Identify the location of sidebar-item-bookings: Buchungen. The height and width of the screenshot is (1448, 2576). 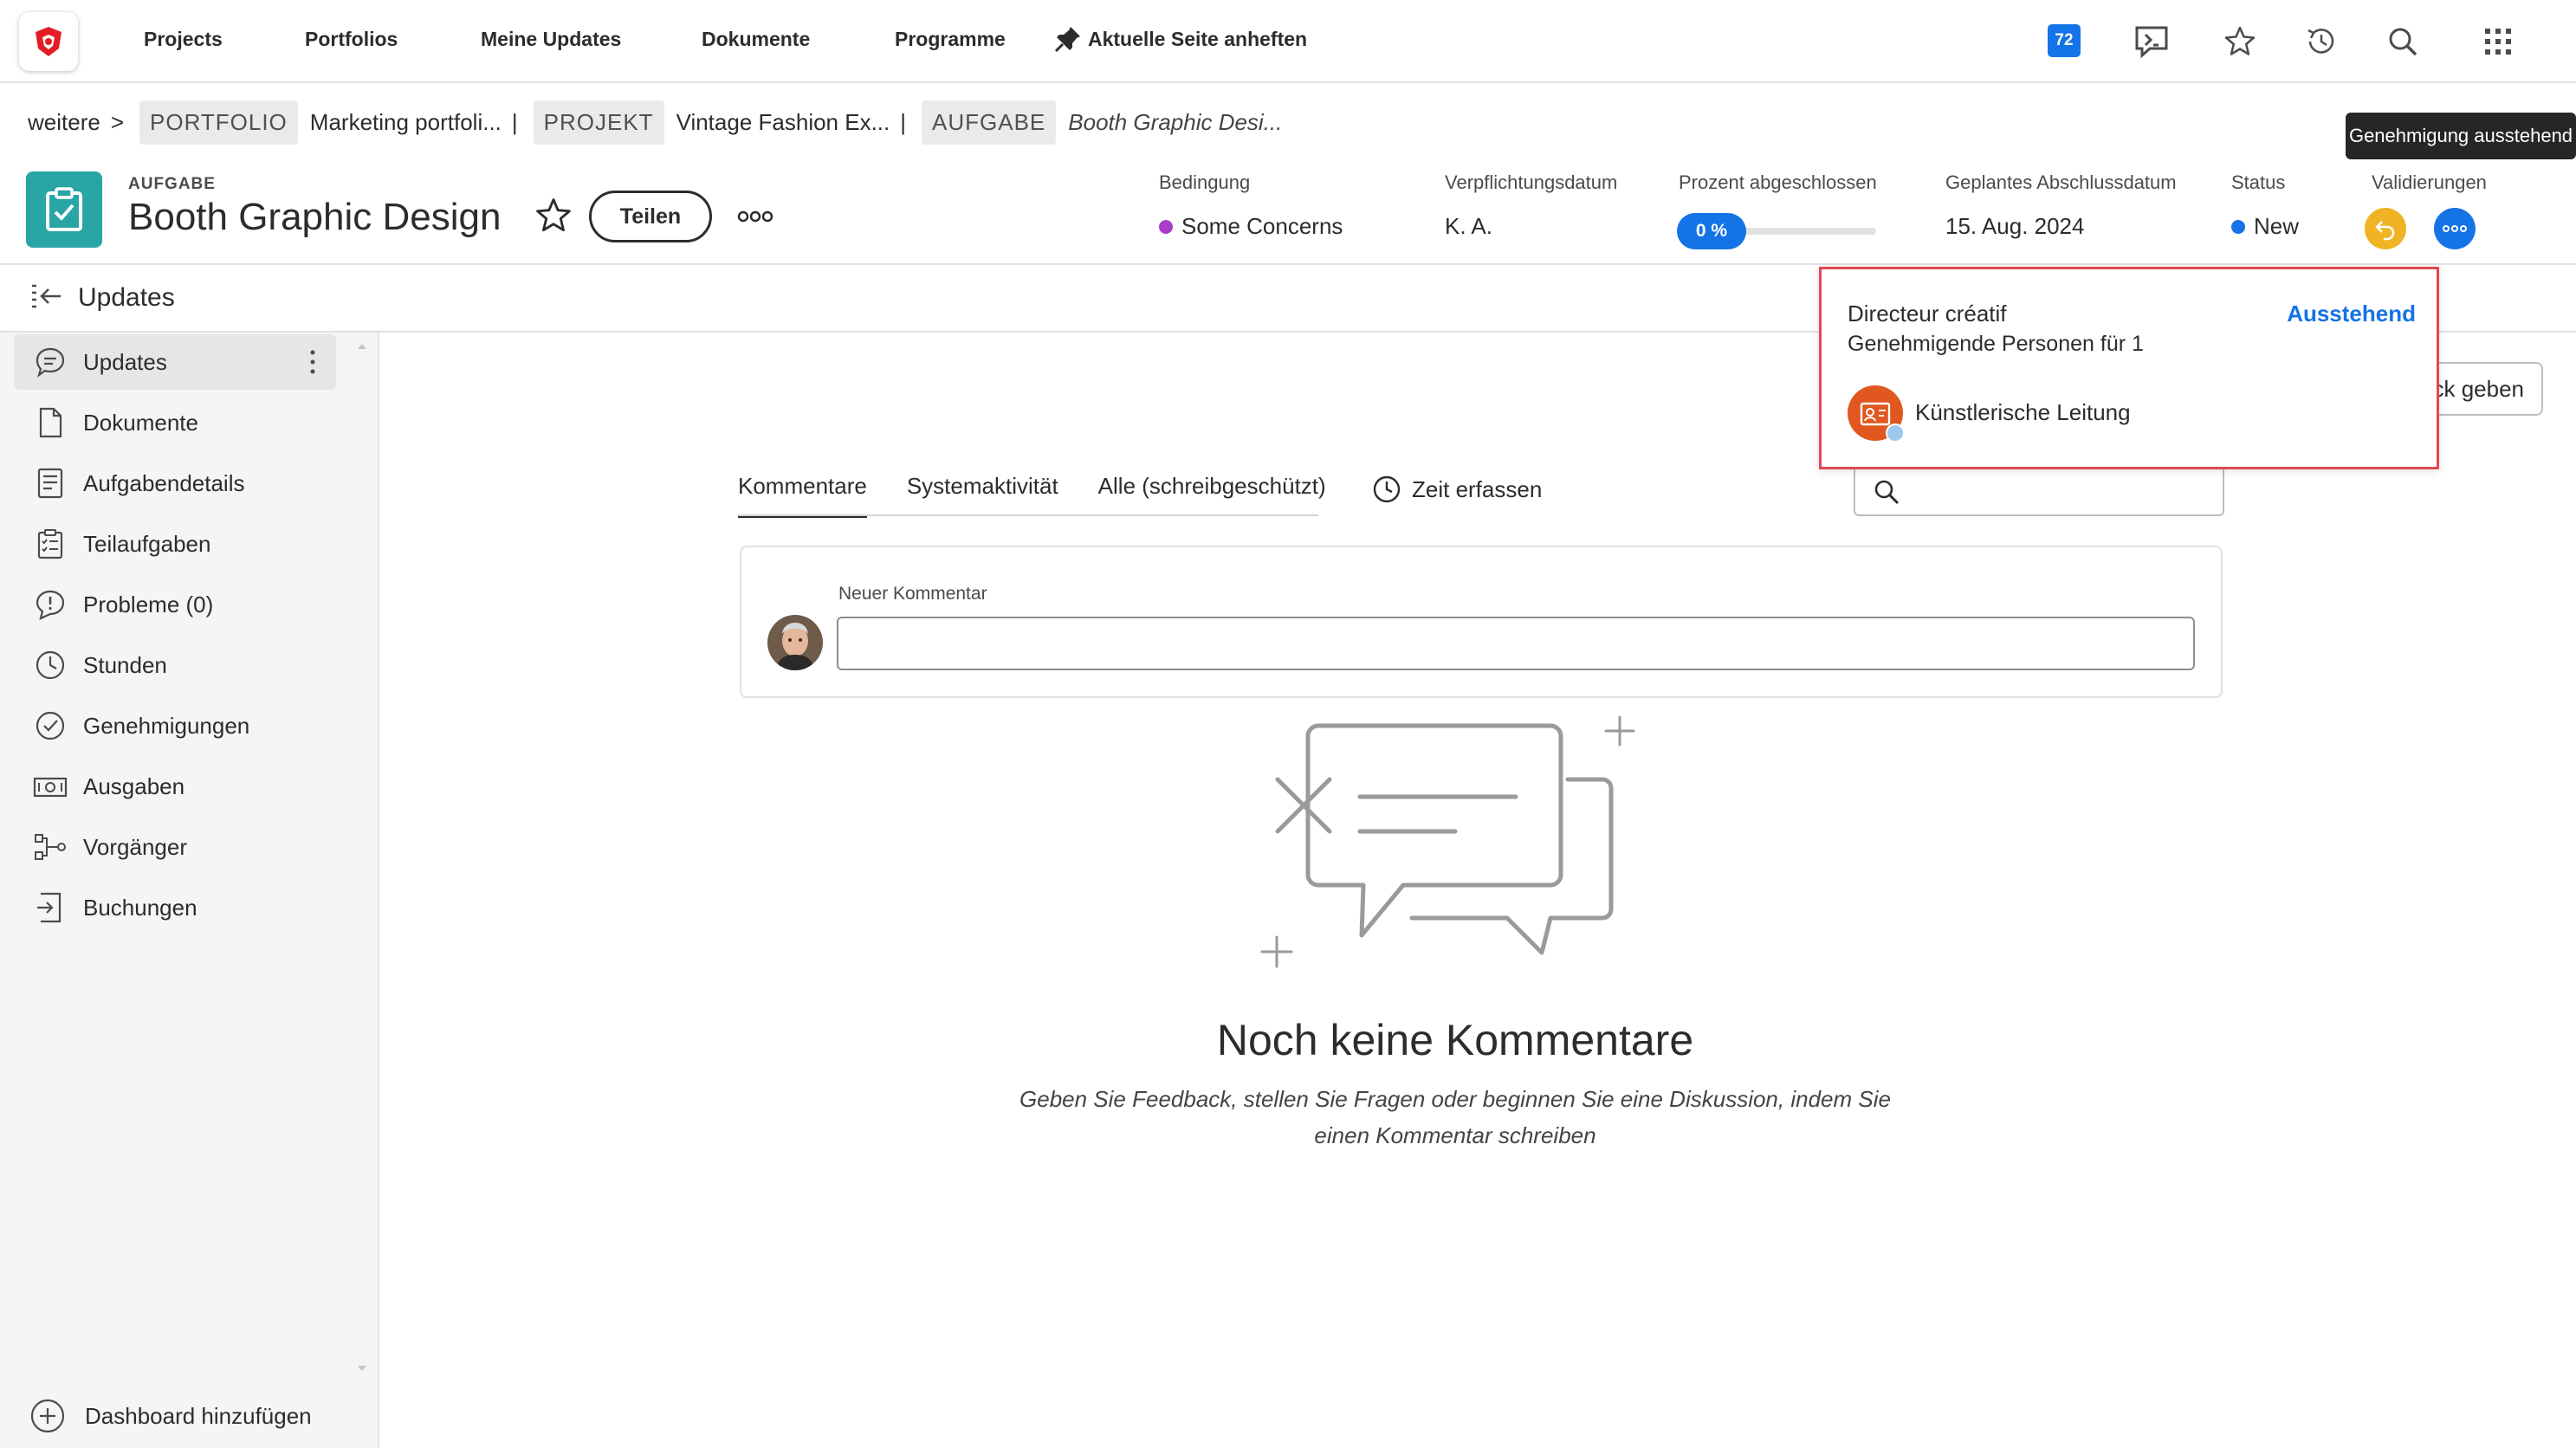
(175, 908).